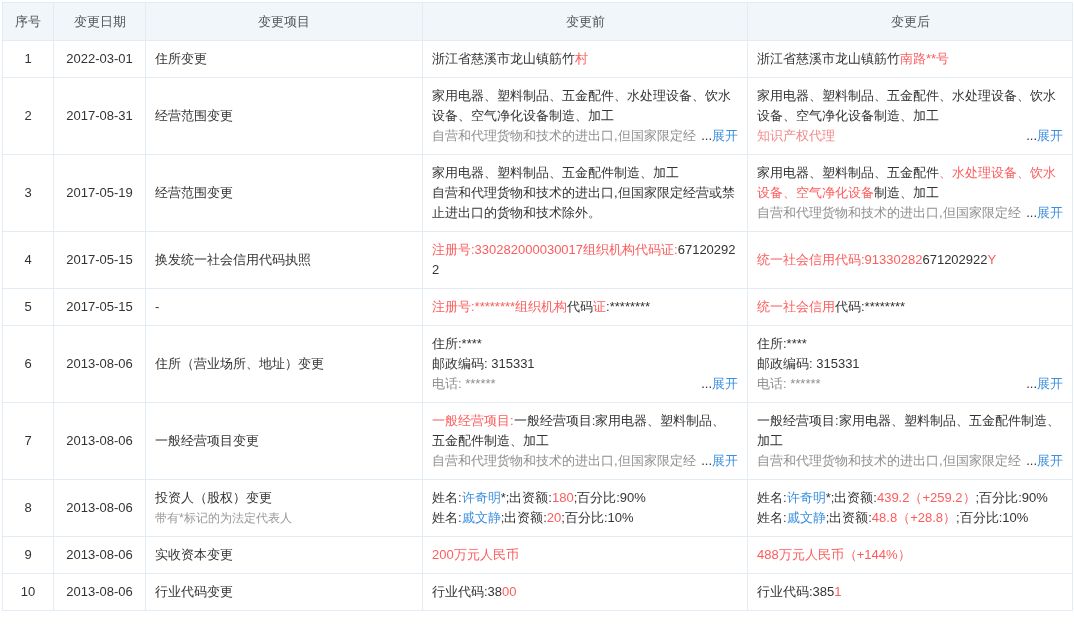 Image resolution: width=1074 pixels, height=630 pixels. Describe the element at coordinates (877, 260) in the screenshot. I see `cell-text: 统一社会信用代码:91330282671202922Y` at that location.